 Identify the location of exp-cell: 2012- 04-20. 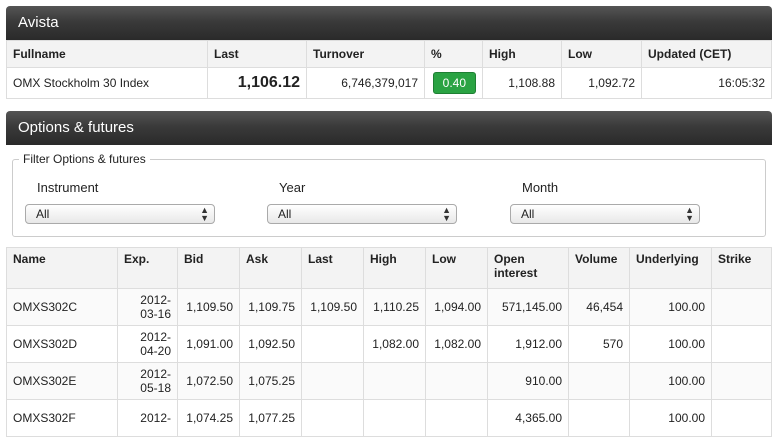
(147, 344).